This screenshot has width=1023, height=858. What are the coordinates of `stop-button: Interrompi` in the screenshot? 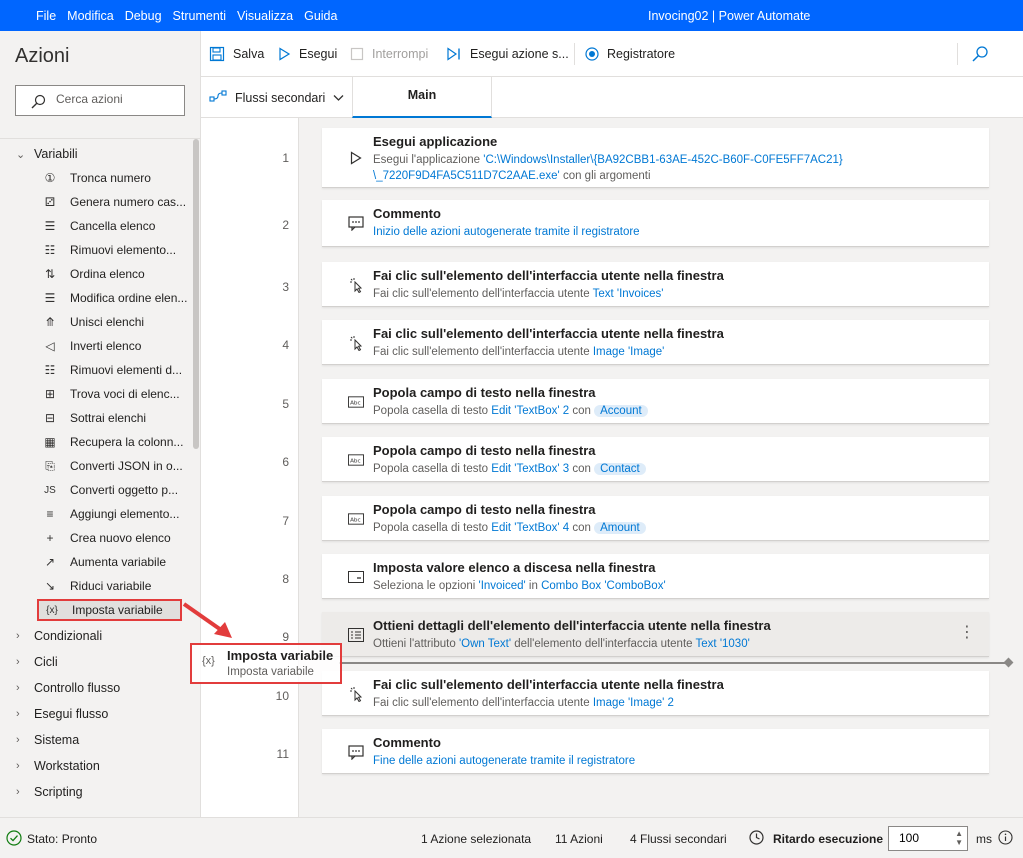 It's located at (389, 54).